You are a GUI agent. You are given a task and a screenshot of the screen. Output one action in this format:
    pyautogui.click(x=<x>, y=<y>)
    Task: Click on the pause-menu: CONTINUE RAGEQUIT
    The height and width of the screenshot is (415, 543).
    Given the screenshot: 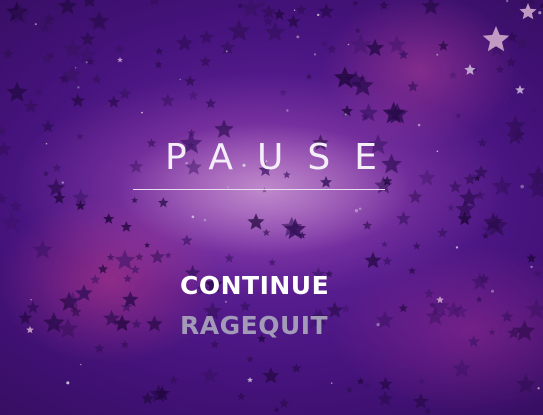 What is the action you would take?
    pyautogui.click(x=254, y=306)
    